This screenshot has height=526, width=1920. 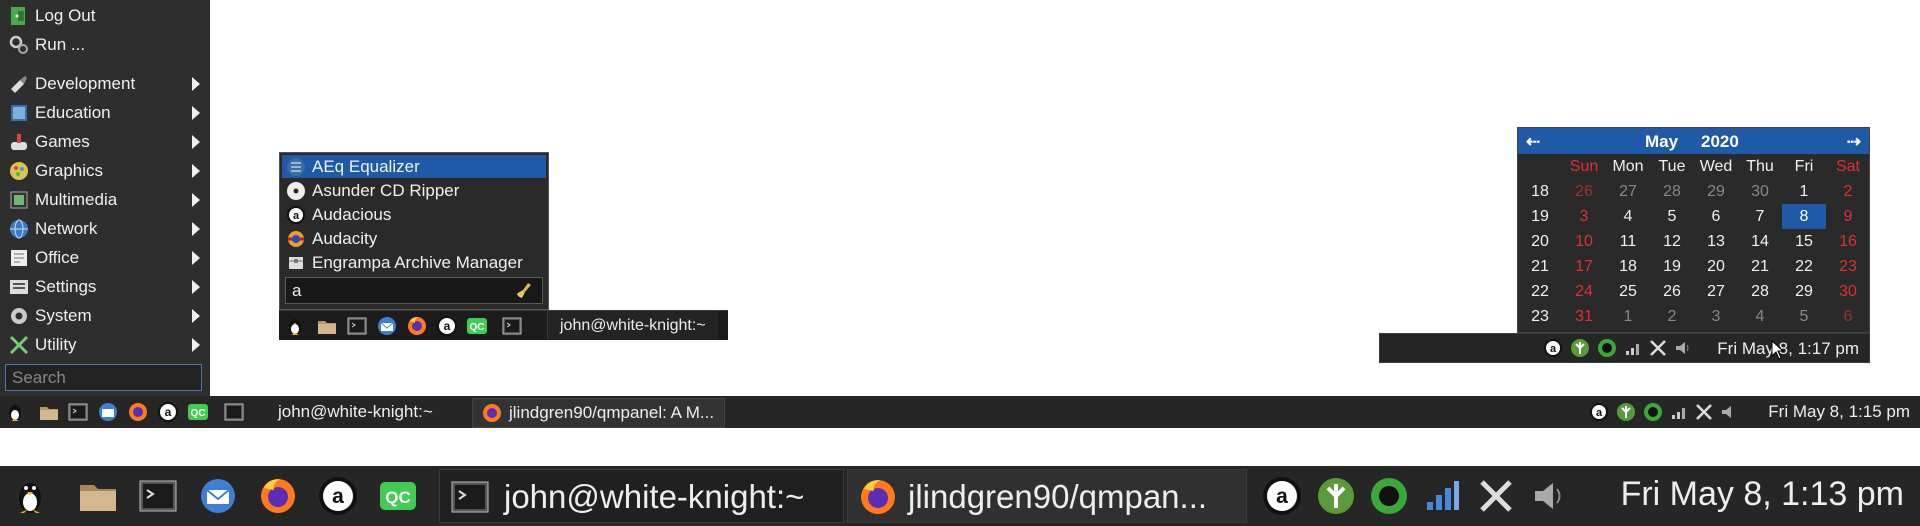 What do you see at coordinates (105, 141) in the screenshot?
I see `menu-item-games: Games` at bounding box center [105, 141].